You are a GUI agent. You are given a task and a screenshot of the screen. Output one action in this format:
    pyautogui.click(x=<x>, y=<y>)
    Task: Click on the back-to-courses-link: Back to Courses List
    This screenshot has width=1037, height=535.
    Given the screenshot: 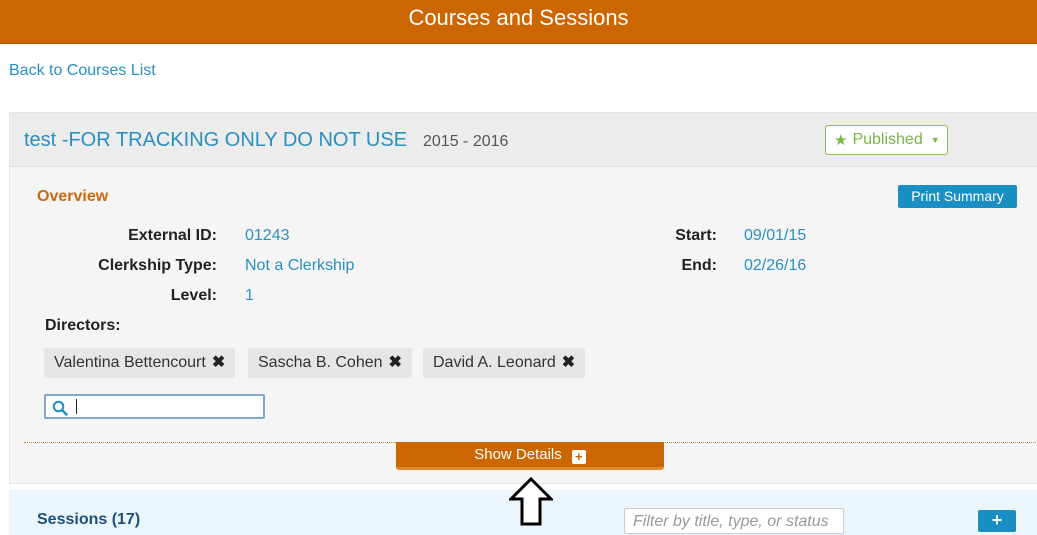 What is the action you would take?
    pyautogui.click(x=82, y=71)
    